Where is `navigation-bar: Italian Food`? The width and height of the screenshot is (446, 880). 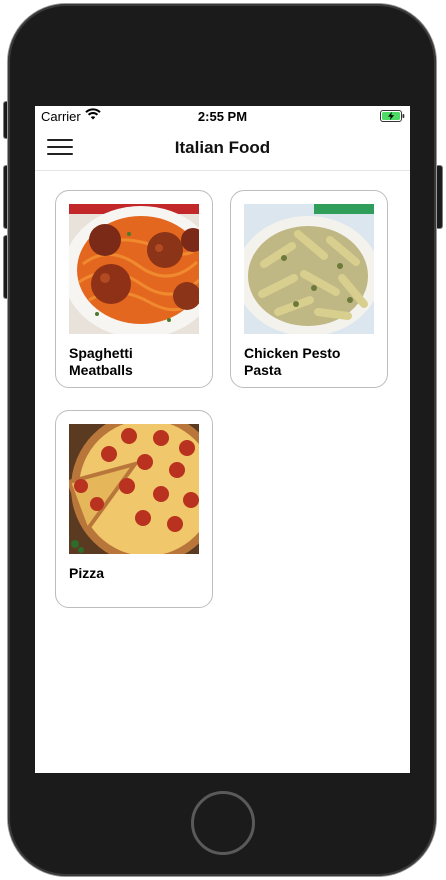 navigation-bar: Italian Food is located at coordinates (222, 148).